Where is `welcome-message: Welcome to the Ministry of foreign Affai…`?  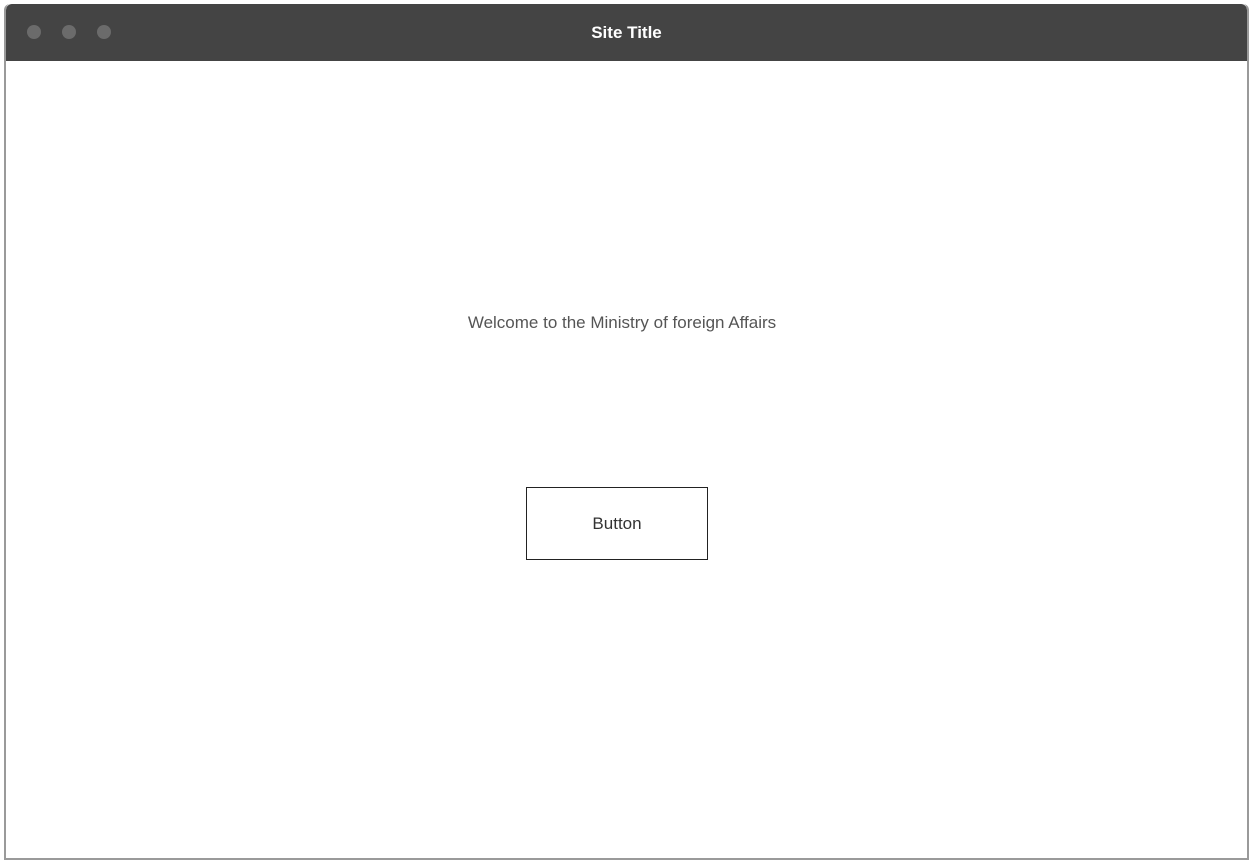
welcome-message: Welcome to the Ministry of foreign Affai… is located at coordinates (622, 322).